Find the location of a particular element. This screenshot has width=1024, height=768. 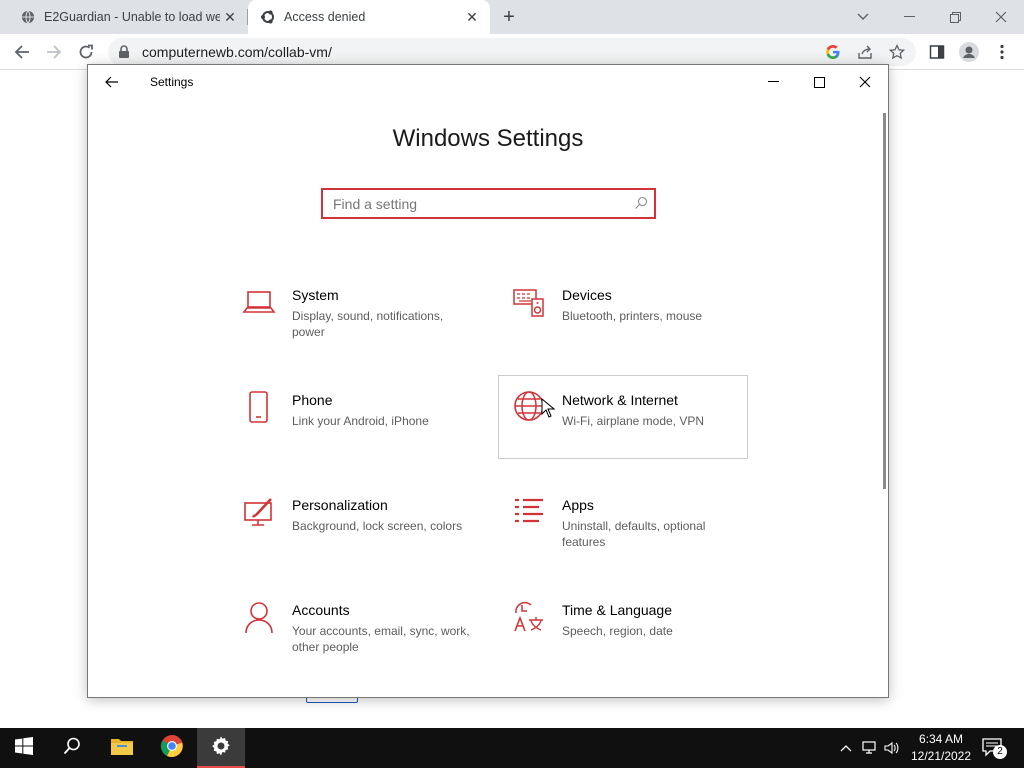

start-button is located at coordinates (24, 748).